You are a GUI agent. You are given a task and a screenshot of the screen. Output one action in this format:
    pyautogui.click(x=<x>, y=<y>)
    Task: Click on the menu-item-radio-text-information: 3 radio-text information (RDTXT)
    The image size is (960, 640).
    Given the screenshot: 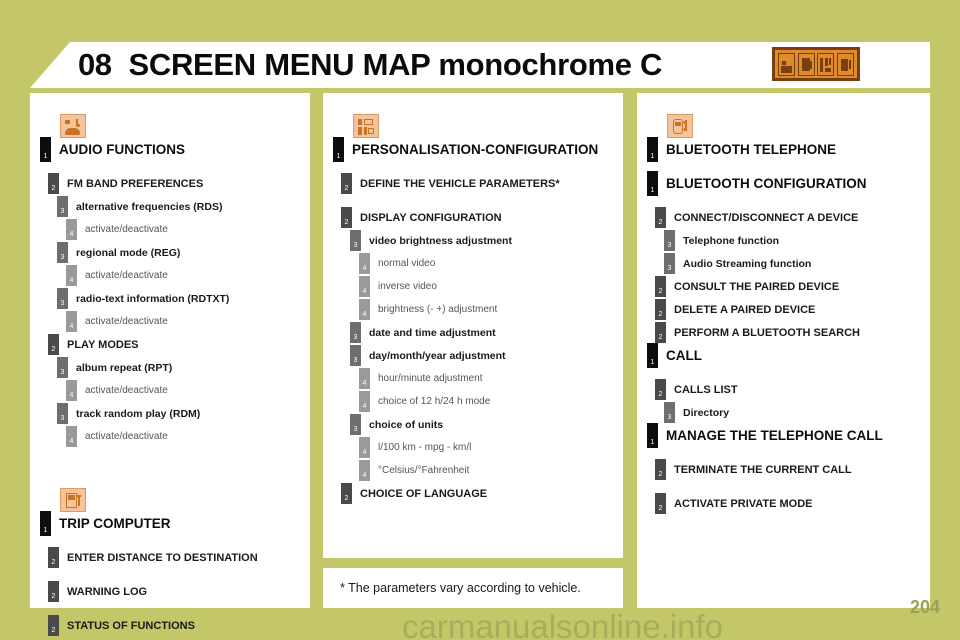 What is the action you would take?
    pyautogui.click(x=170, y=298)
    